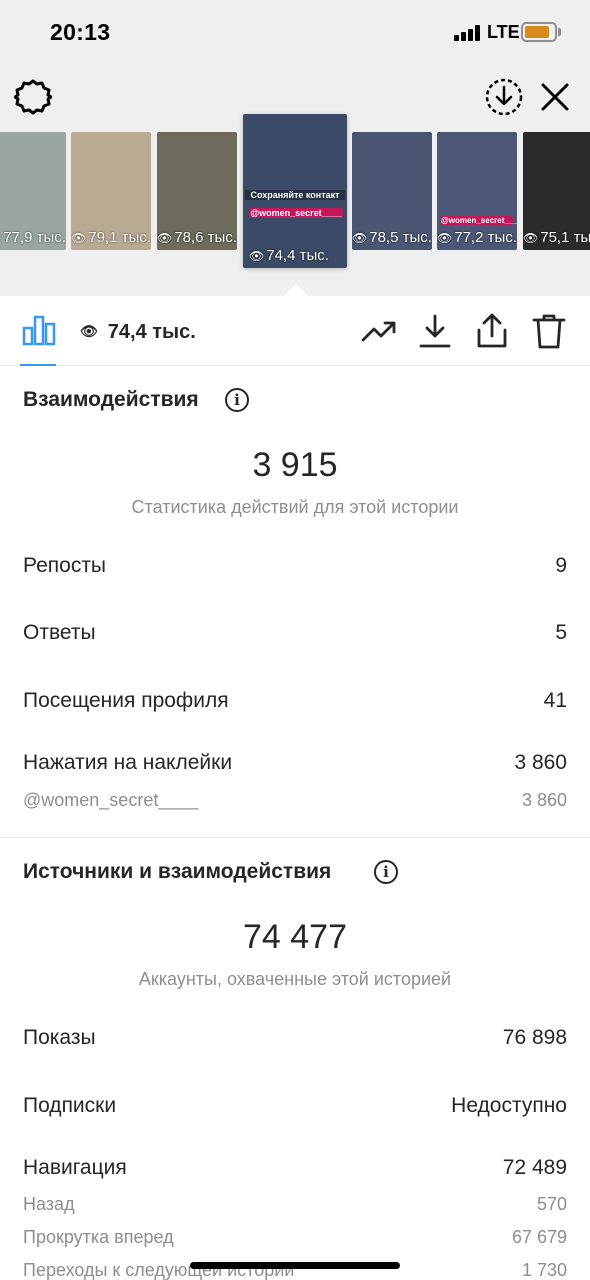 Image resolution: width=590 pixels, height=1280 pixels. I want to click on interactions-caption: Статистика действий для этой истории, so click(295, 507).